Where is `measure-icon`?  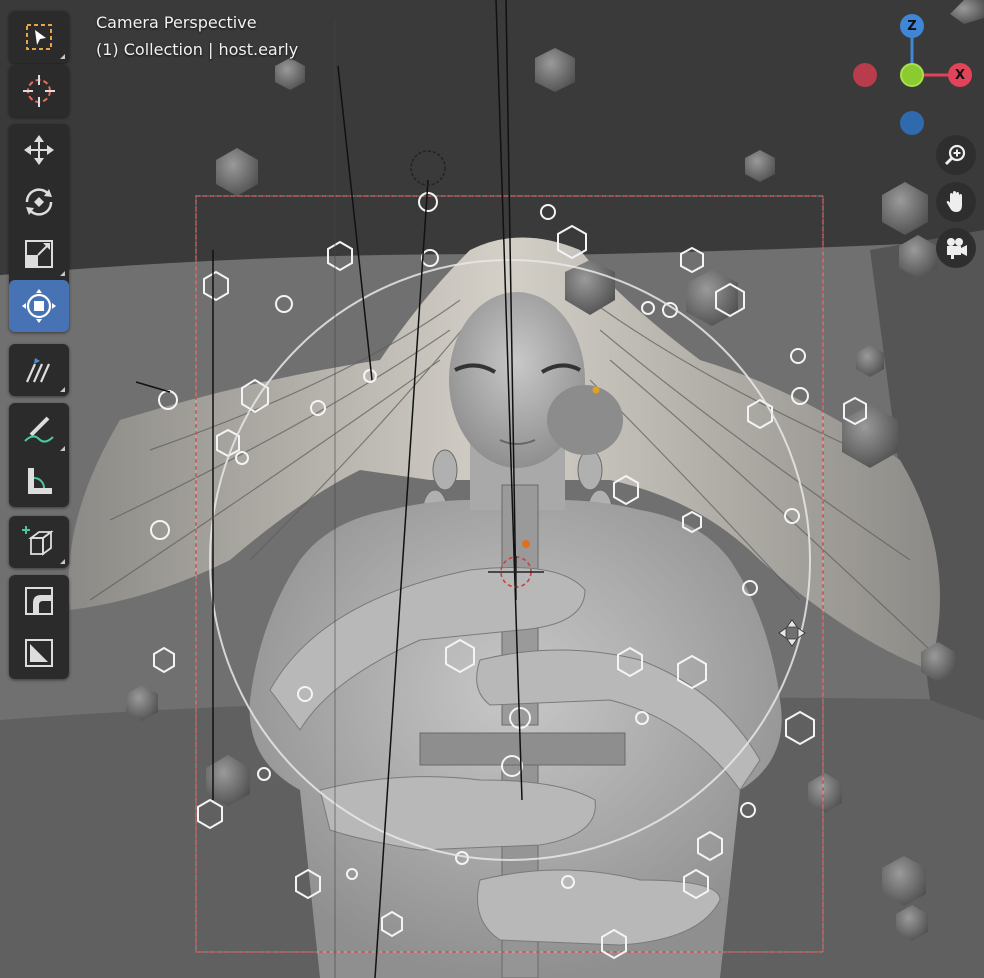 measure-icon is located at coordinates (40, 481).